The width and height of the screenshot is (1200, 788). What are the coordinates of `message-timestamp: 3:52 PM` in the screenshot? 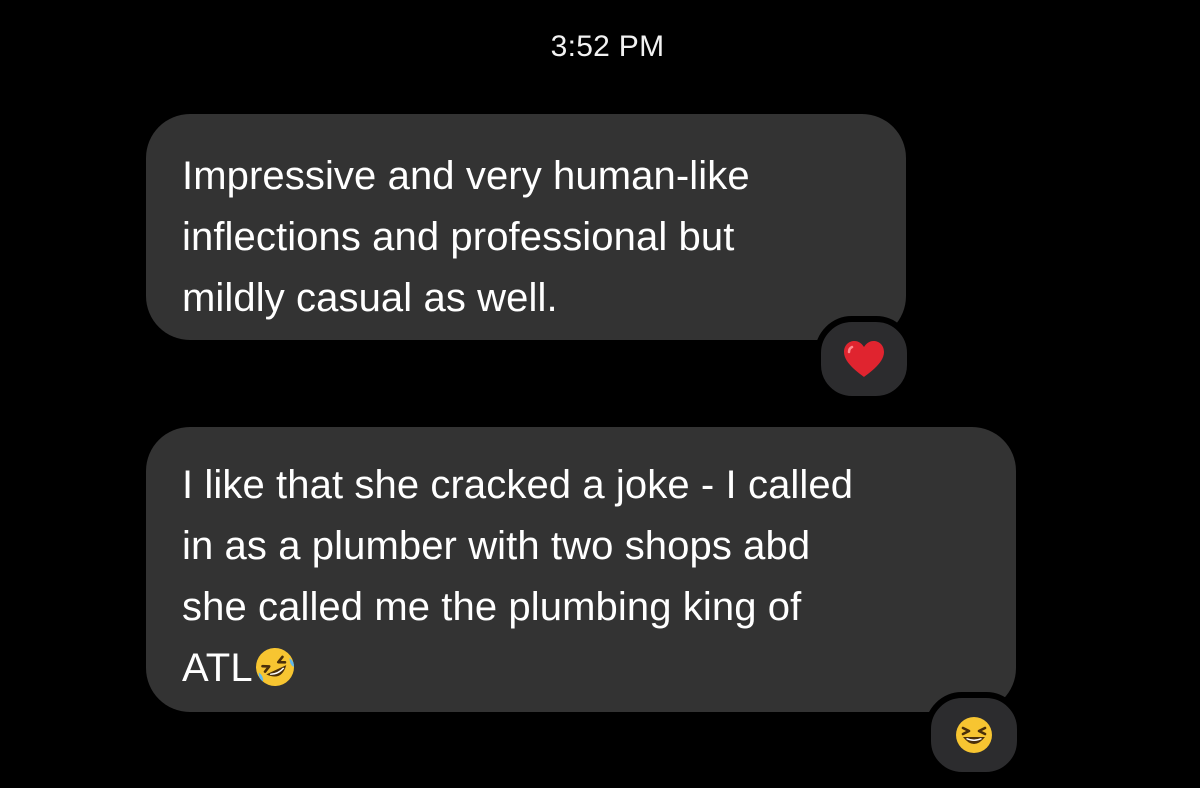 It's located at (607, 46).